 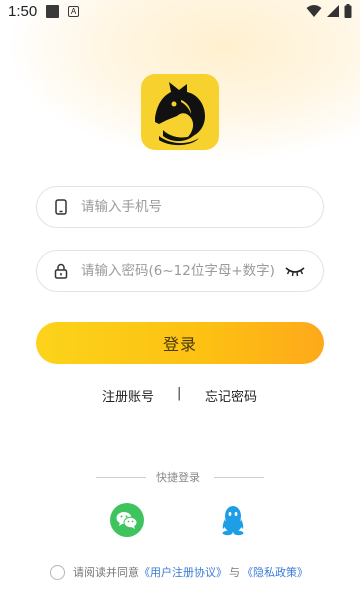 I want to click on forgot-password-link: 忘记密码, so click(x=231, y=395).